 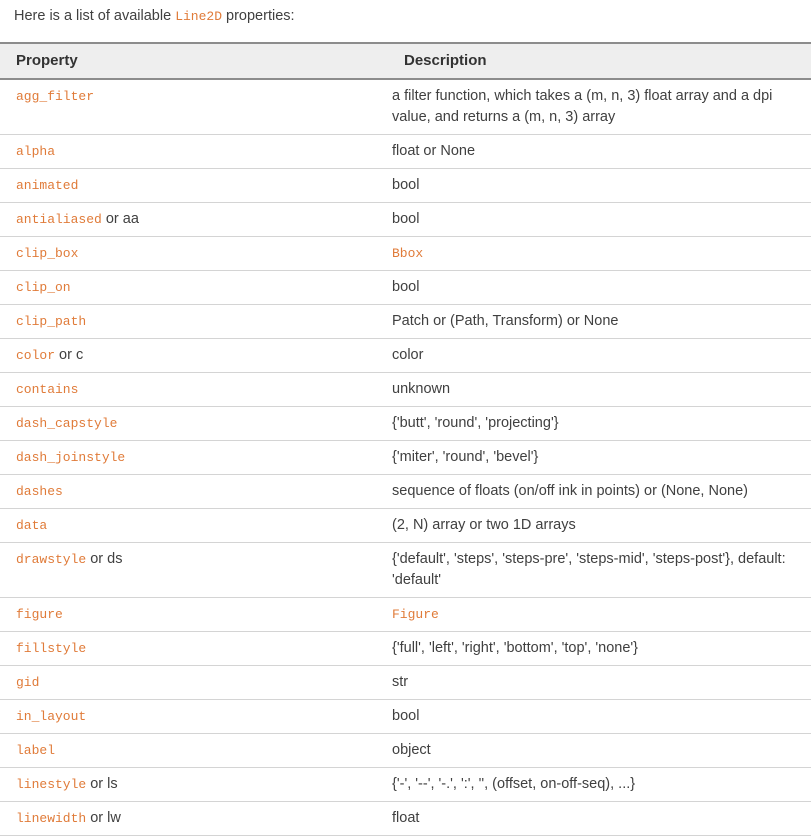 I want to click on table-row: figure Figure, so click(x=405, y=615).